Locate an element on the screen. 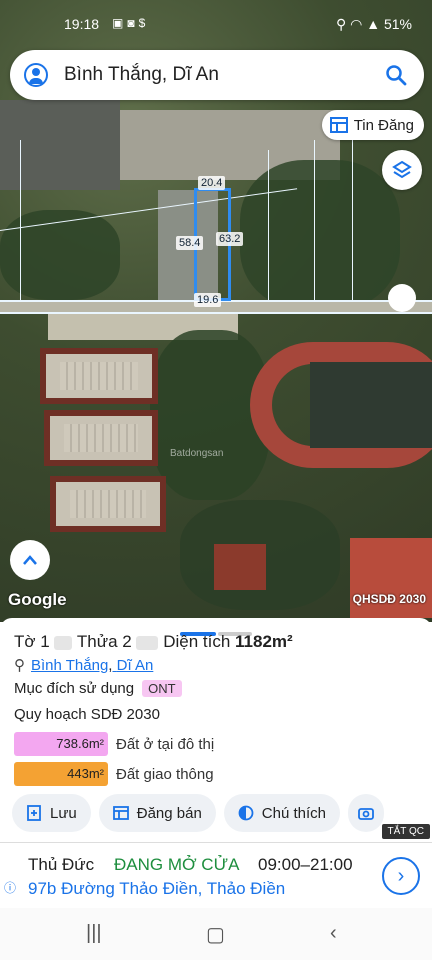 The height and width of the screenshot is (960, 432). ad-open-status: ĐANG MỞ CỬA is located at coordinates (177, 864).